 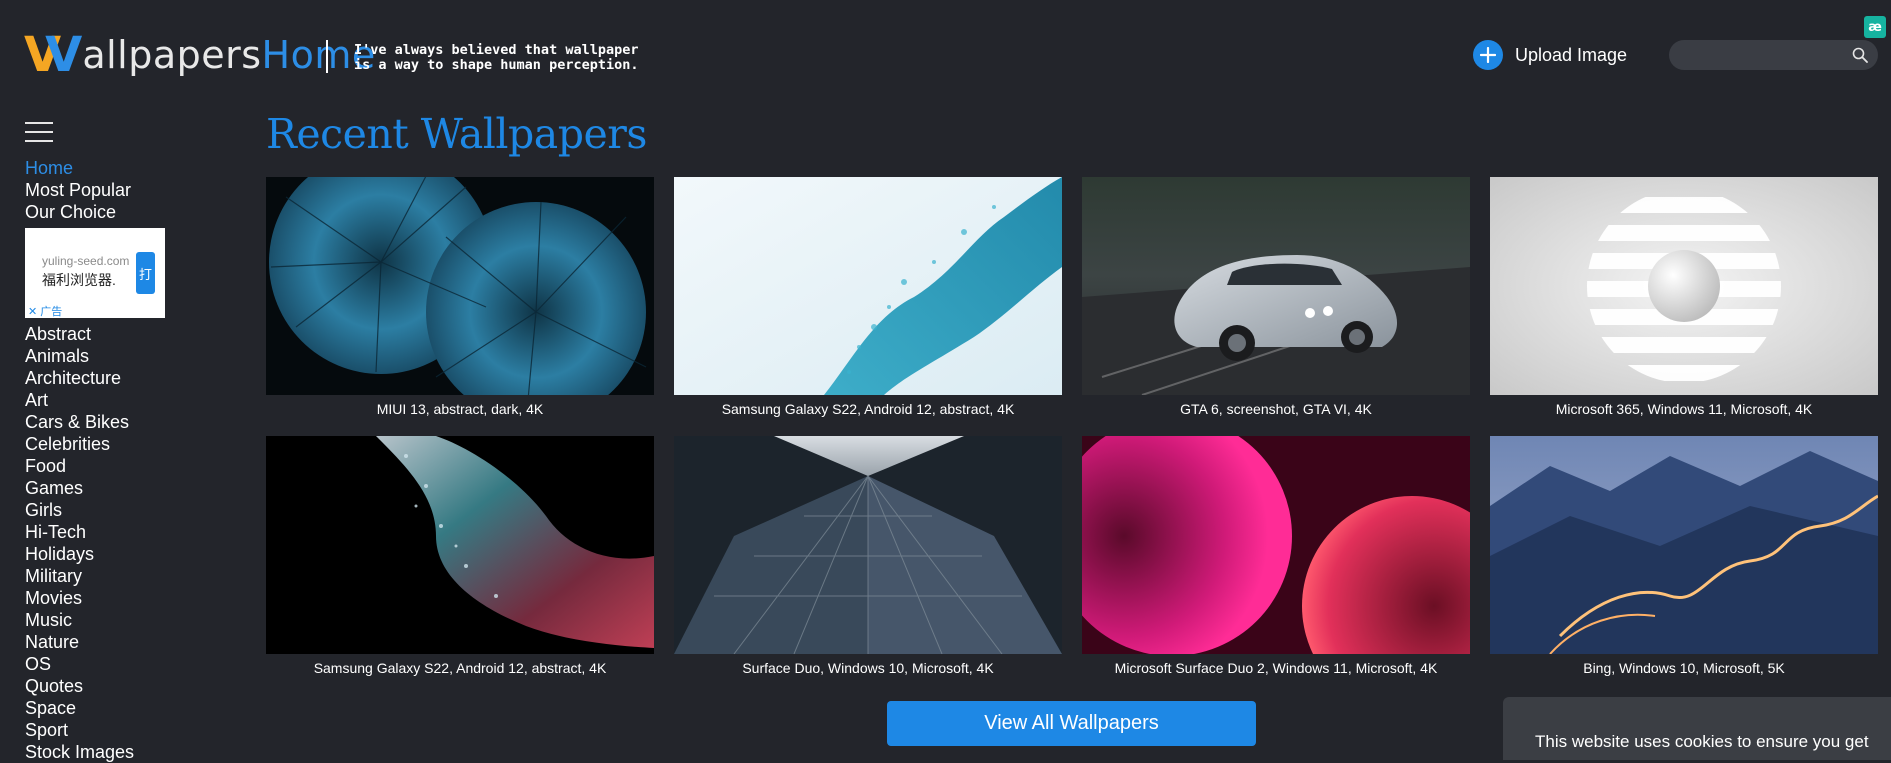 I want to click on search-icon, so click(x=1860, y=55).